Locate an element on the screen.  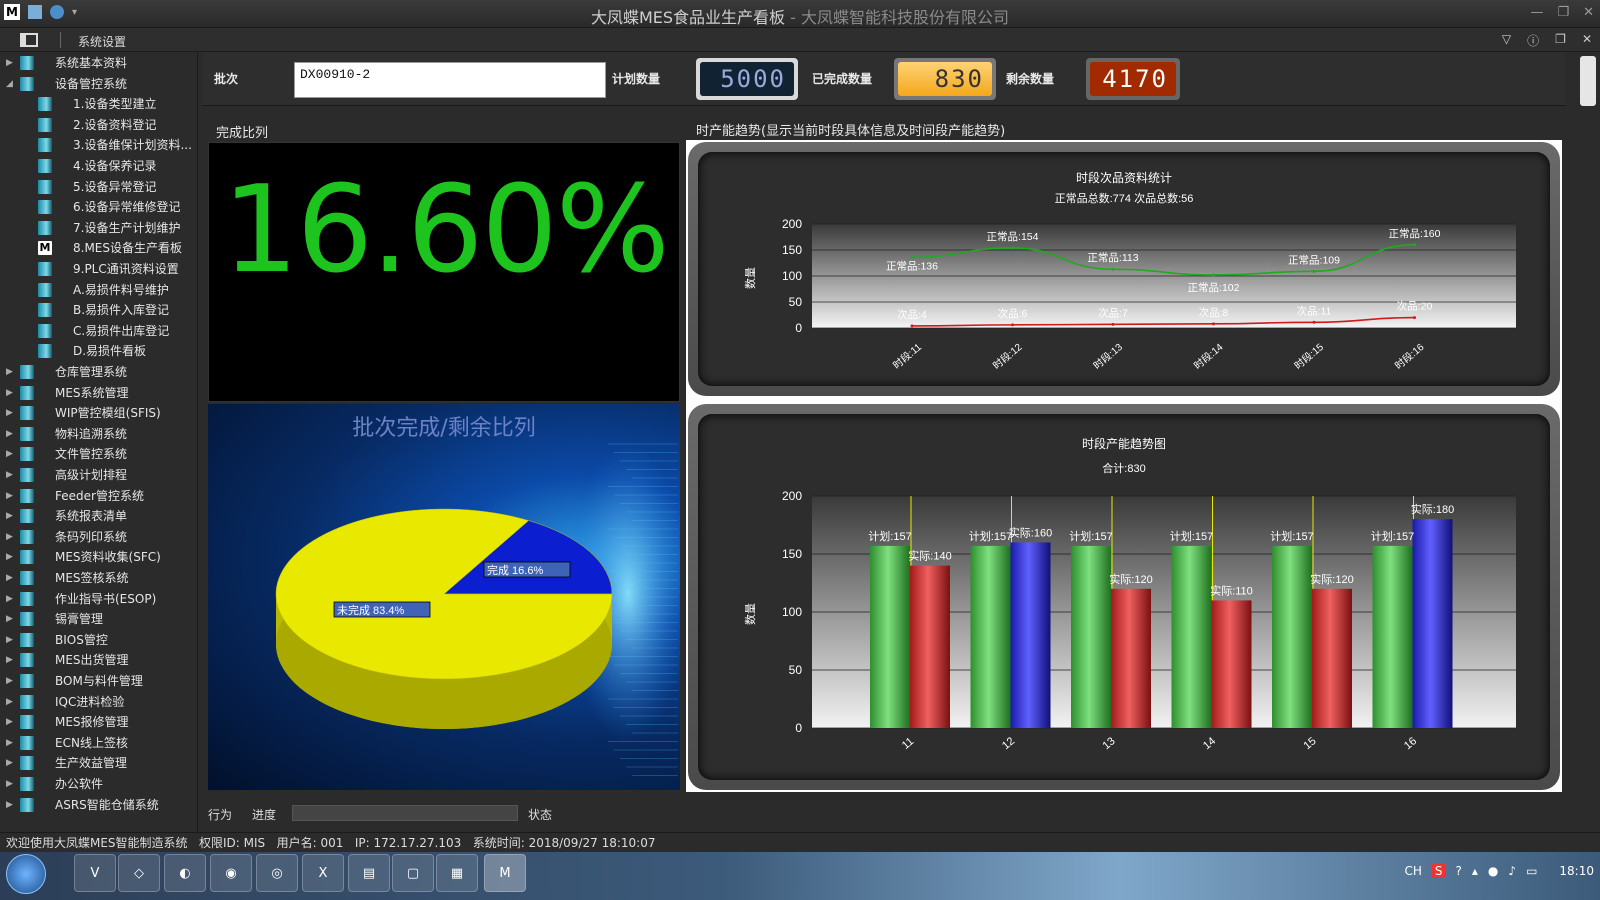
y-tick-label: 100 is located at coordinates (792, 276).